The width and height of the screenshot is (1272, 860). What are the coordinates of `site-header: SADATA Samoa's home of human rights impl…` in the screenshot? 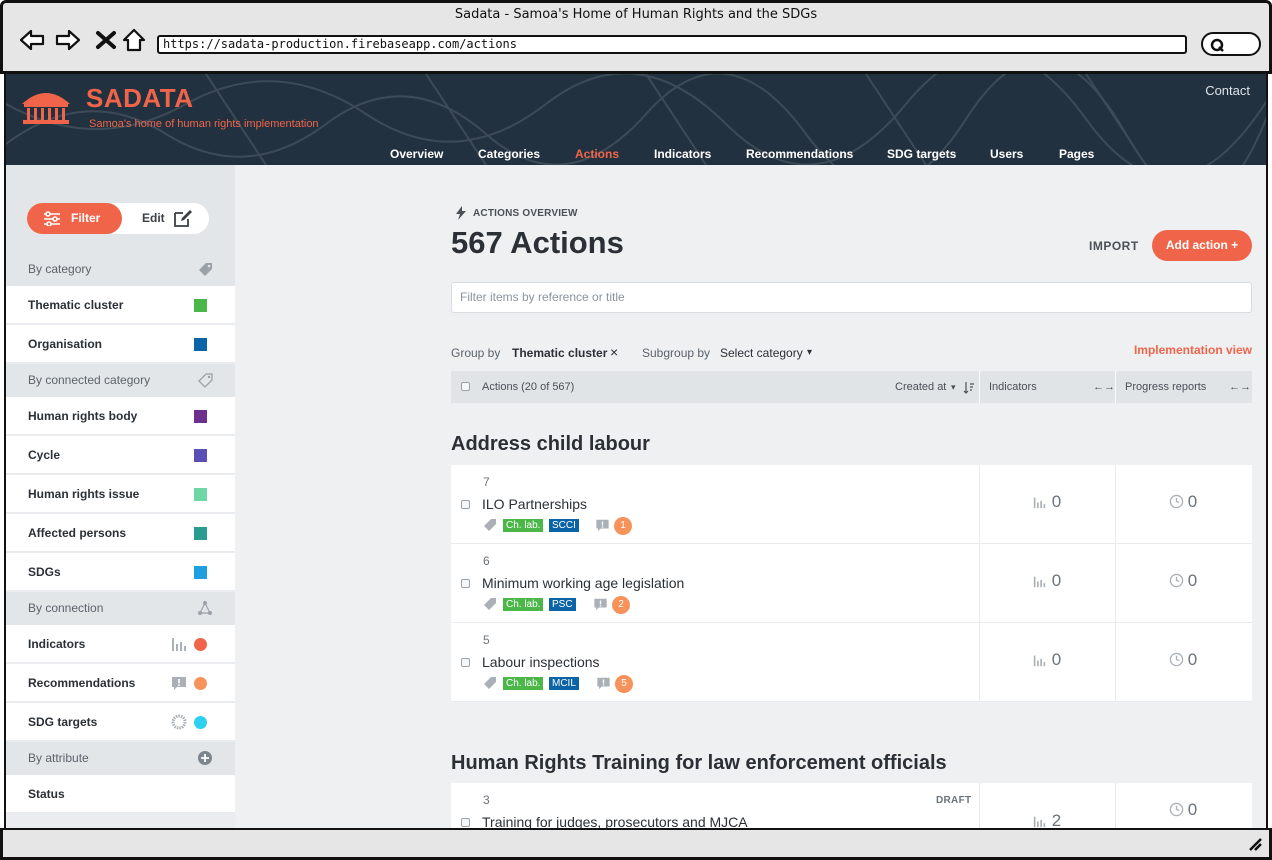 It's located at (636, 119).